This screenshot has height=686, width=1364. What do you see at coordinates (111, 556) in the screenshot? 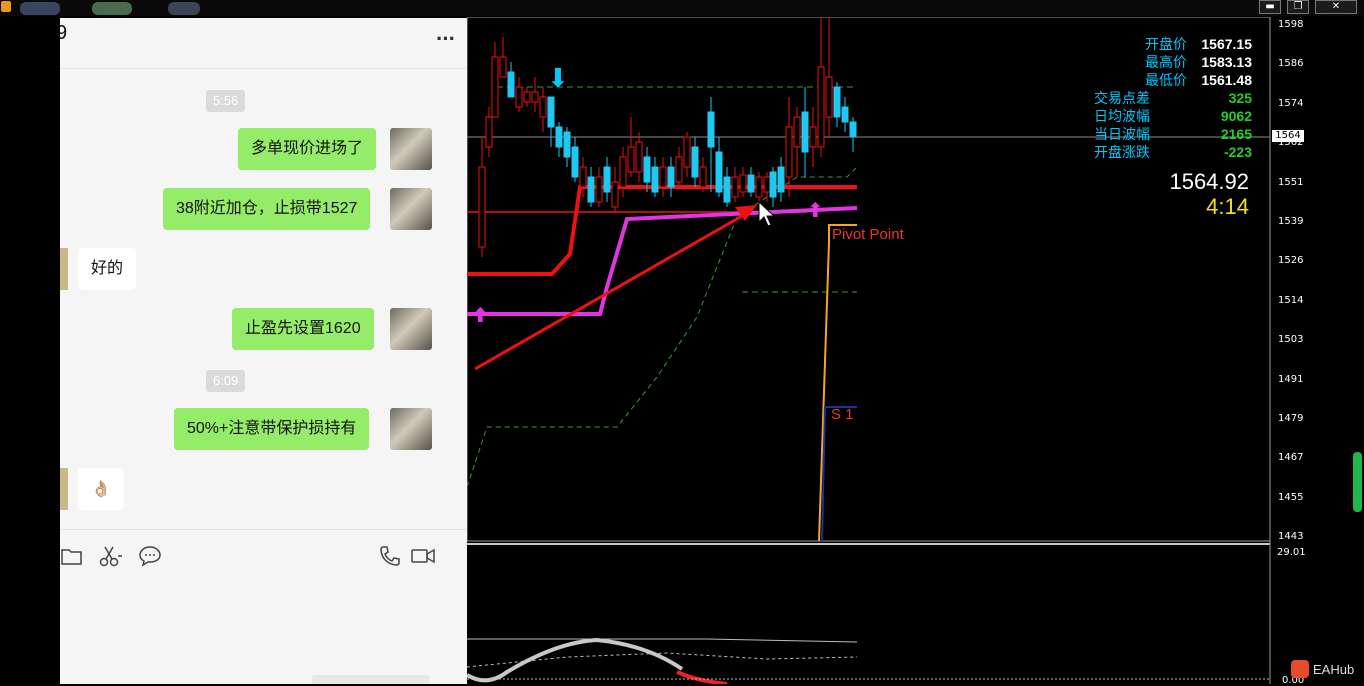
I see `scissors-icon` at bounding box center [111, 556].